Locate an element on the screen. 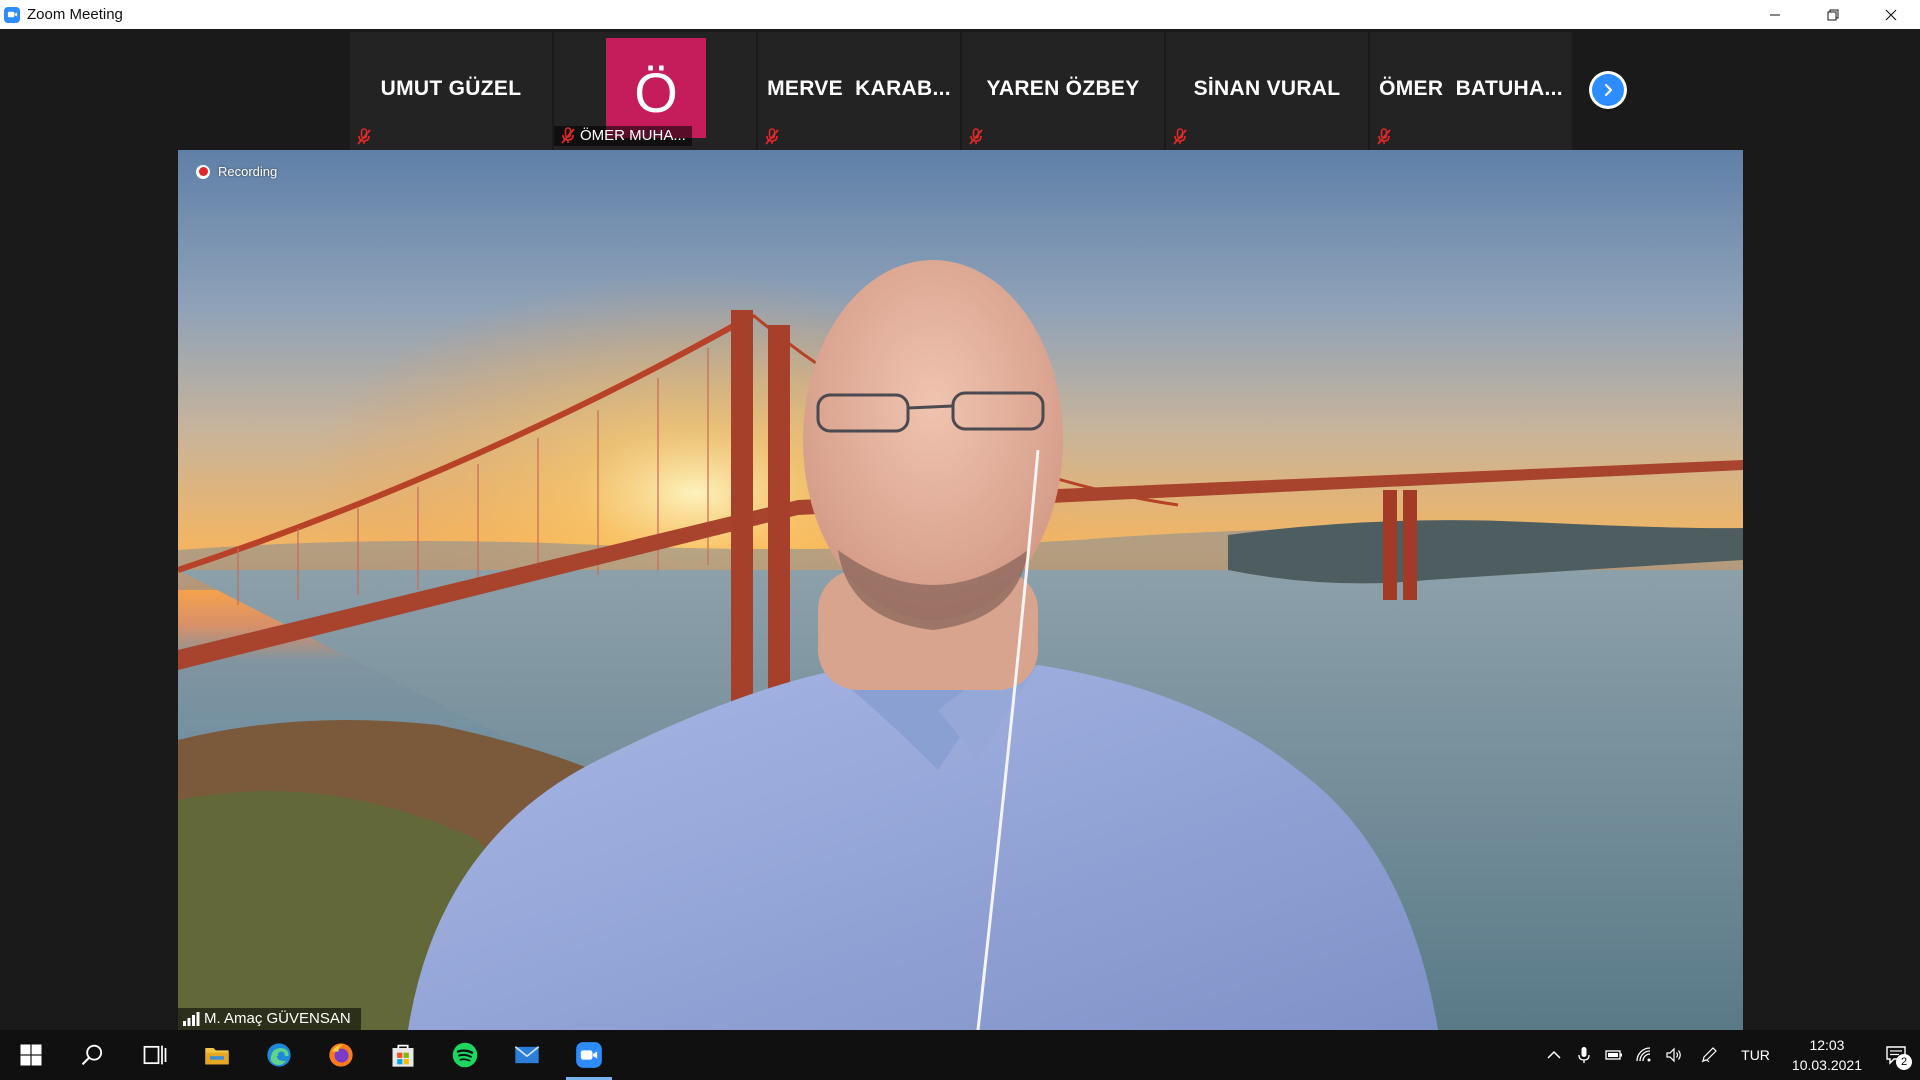  task-view-icon is located at coordinates (155, 1055).